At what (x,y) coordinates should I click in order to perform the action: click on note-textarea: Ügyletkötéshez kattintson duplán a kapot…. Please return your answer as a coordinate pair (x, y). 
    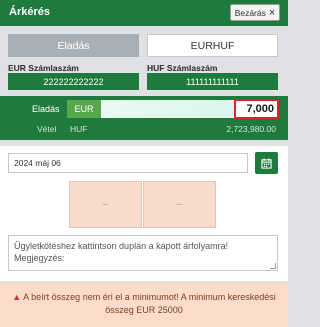
    Looking at the image, I should click on (143, 253).